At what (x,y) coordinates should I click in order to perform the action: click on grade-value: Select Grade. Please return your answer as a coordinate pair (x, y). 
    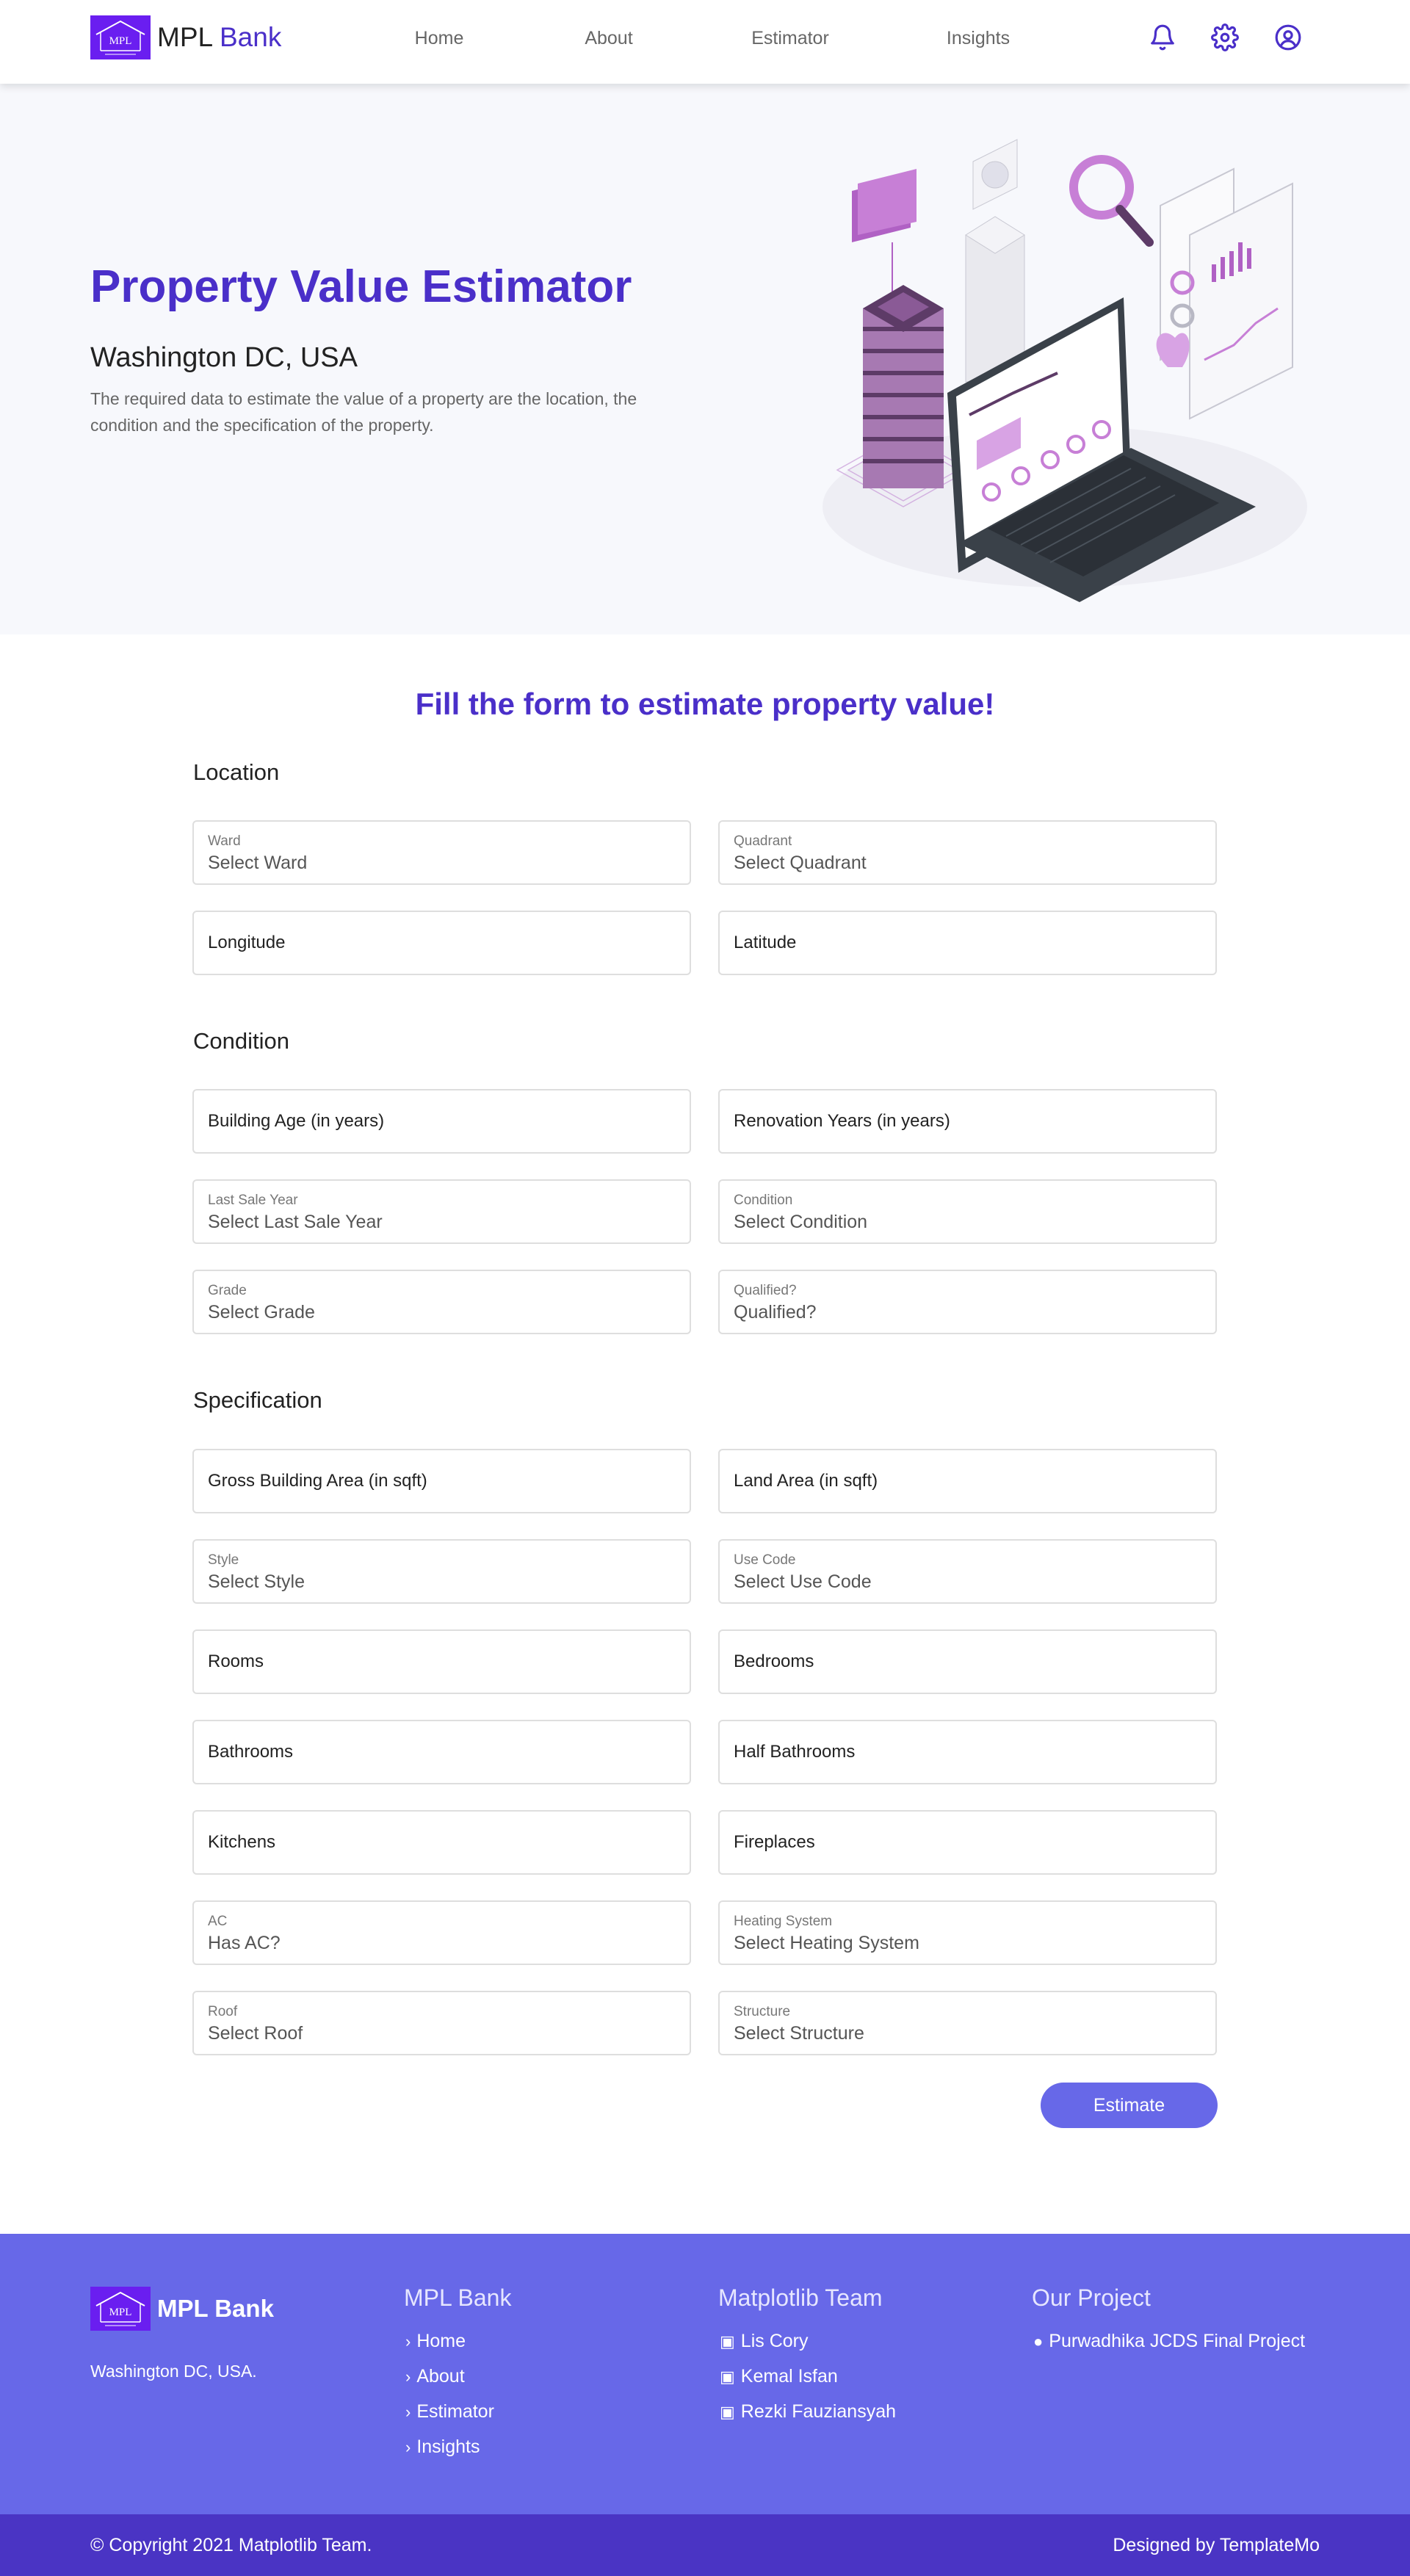
    Looking at the image, I should click on (261, 1312).